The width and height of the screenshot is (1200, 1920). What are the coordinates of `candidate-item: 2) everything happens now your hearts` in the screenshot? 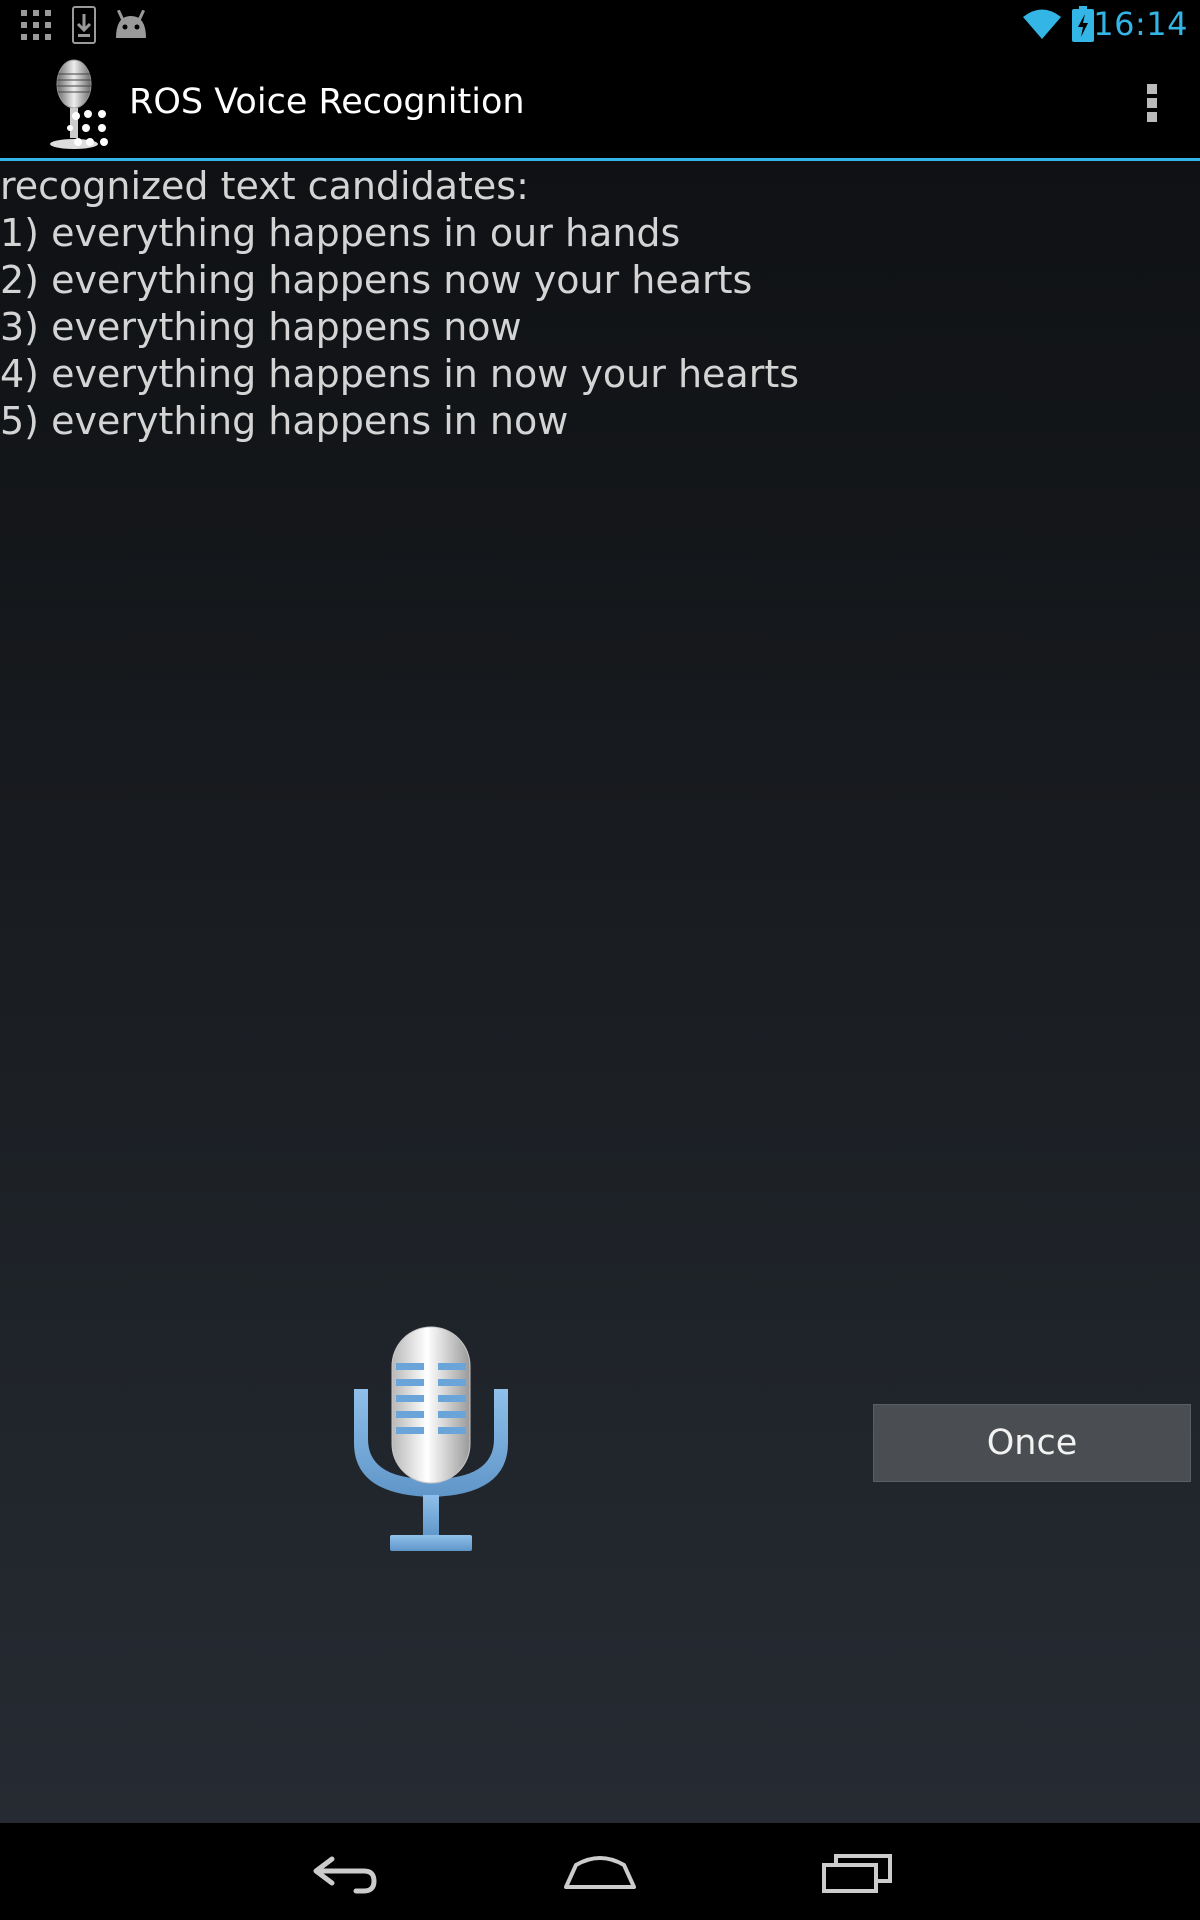 It's located at (376, 280).